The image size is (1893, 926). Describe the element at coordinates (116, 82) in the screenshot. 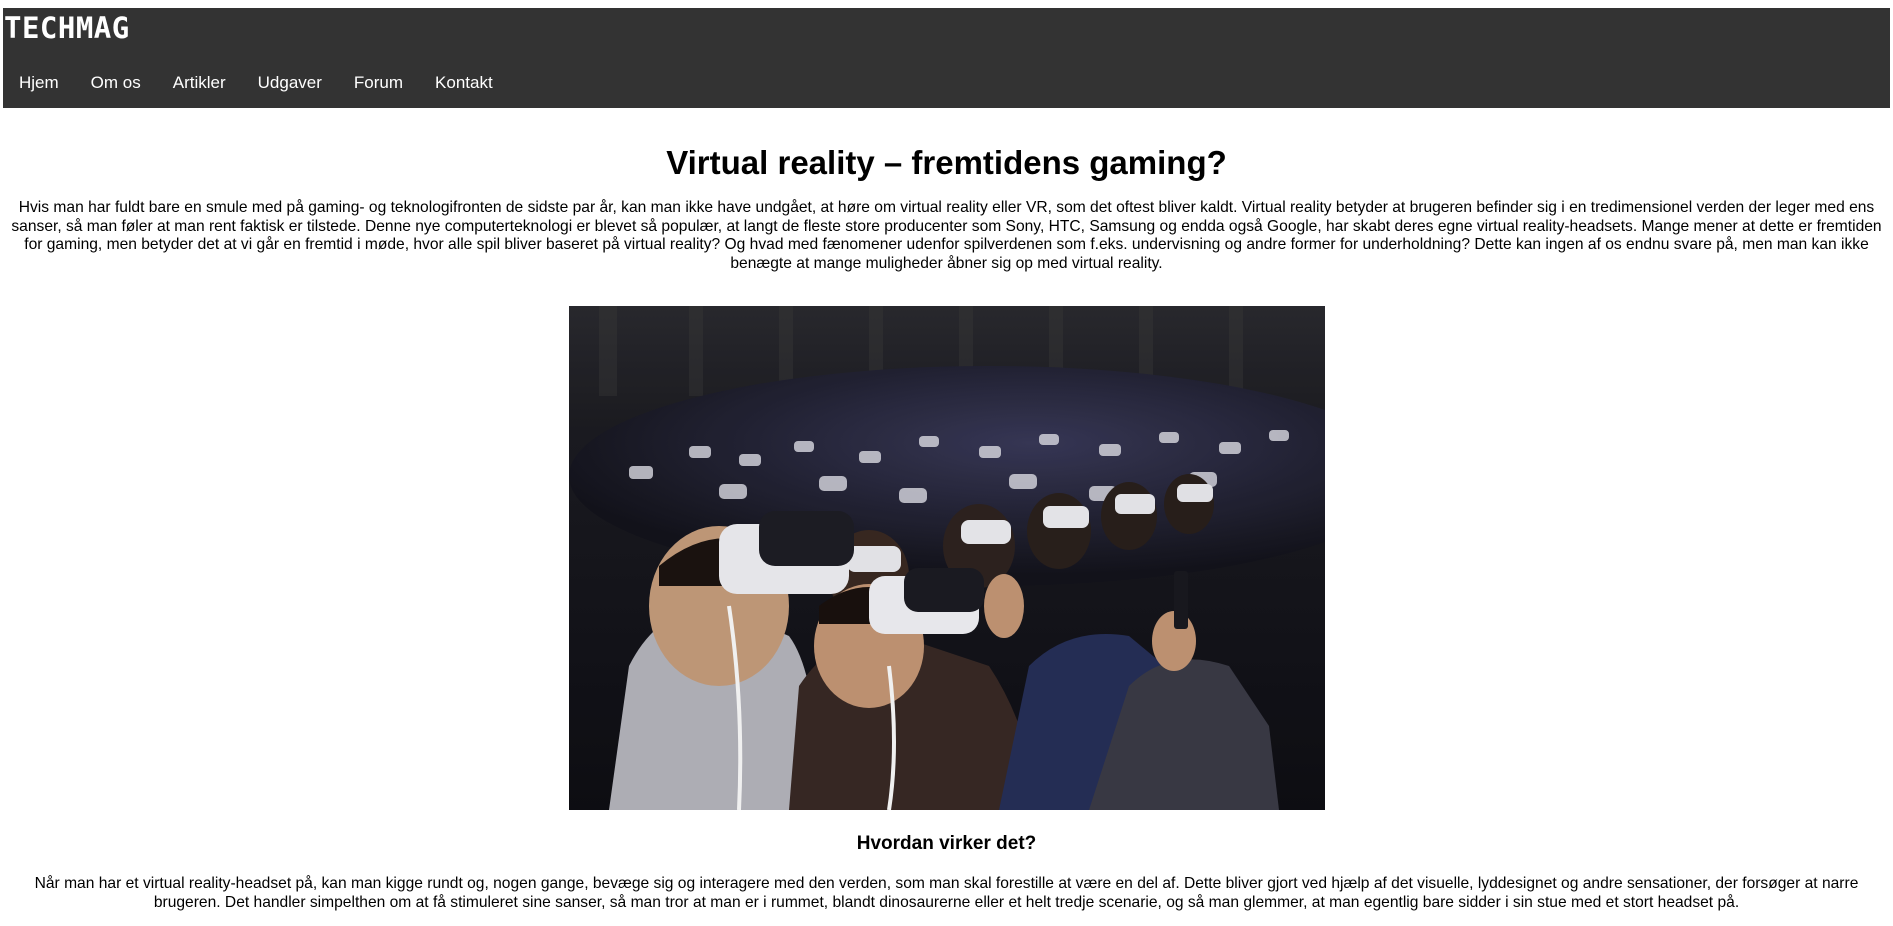

I see `nav-link-om-os: Om os` at that location.